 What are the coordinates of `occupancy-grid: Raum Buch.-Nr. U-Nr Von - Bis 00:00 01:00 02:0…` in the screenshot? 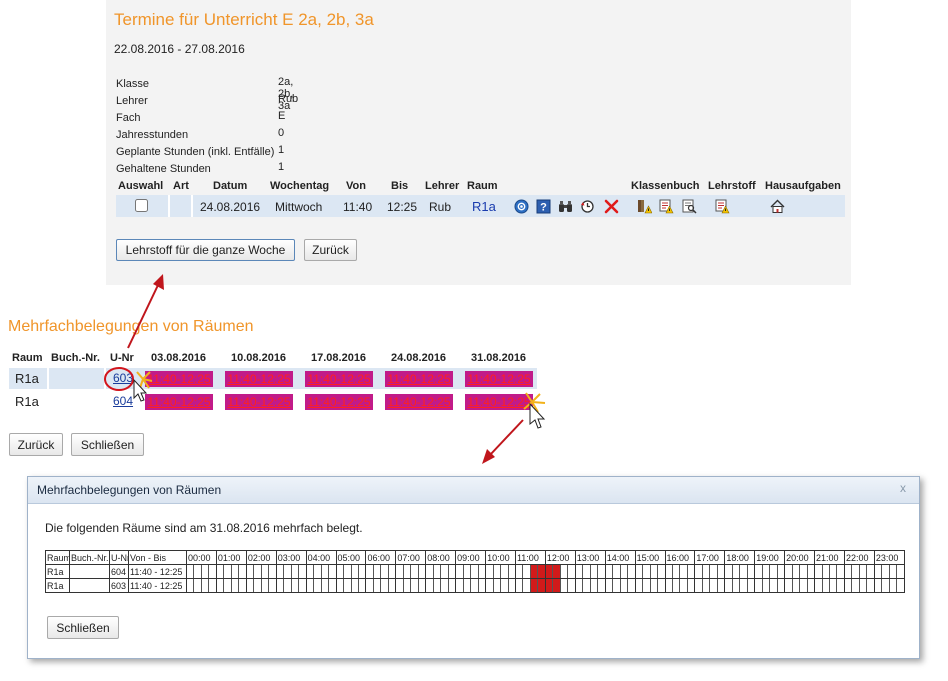 It's located at (475, 571).